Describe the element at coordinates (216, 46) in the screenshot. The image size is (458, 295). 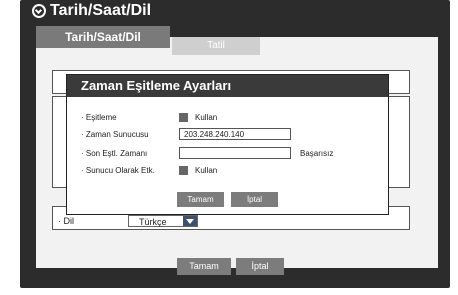
I see `tab-holiday: Tatil` at that location.